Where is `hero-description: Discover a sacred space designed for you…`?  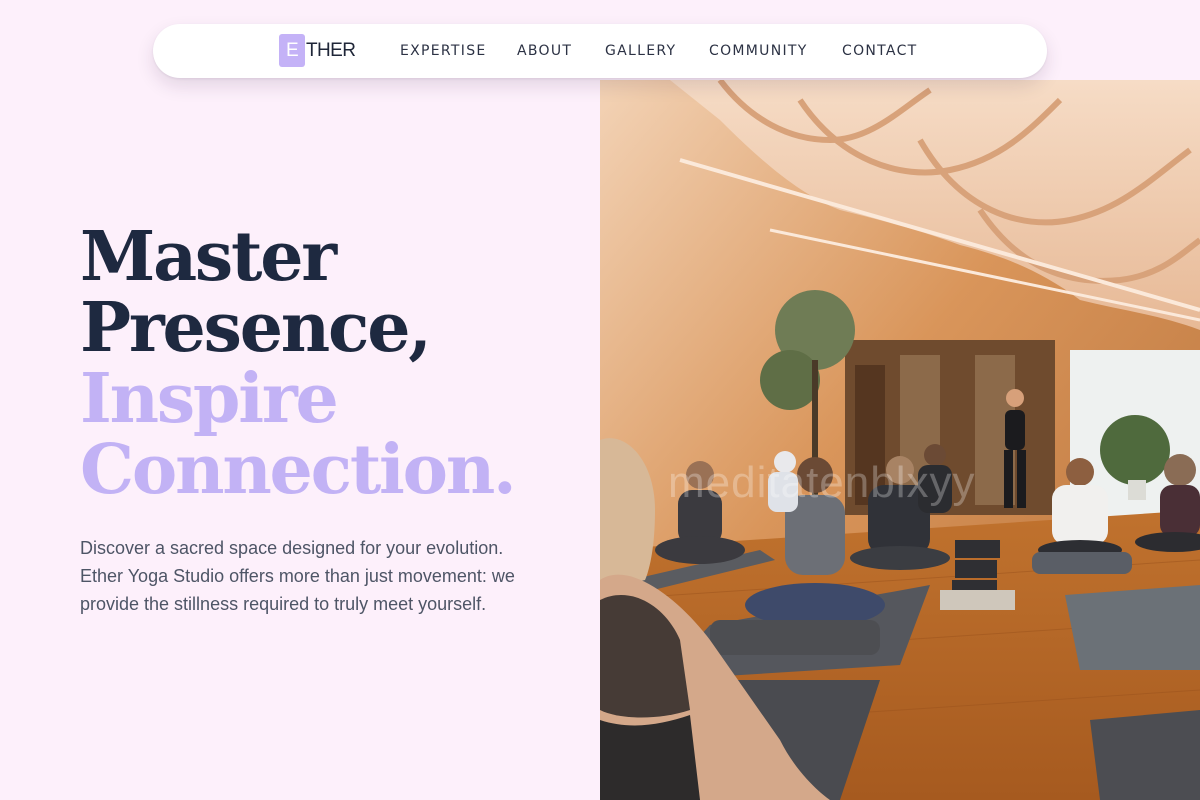 hero-description: Discover a sacred space designed for you… is located at coordinates (297, 576).